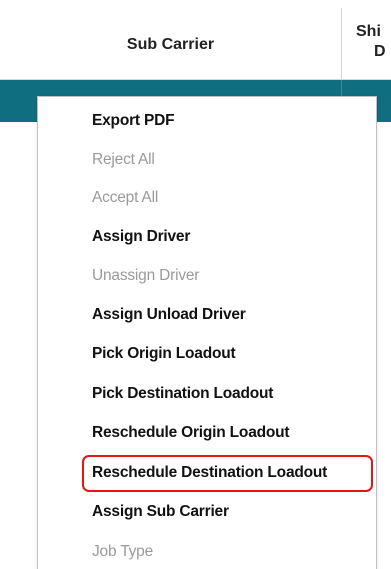  Describe the element at coordinates (182, 394) in the screenshot. I see `menu-item-pick-destination-loadout: Pick Destination Loadout` at that location.